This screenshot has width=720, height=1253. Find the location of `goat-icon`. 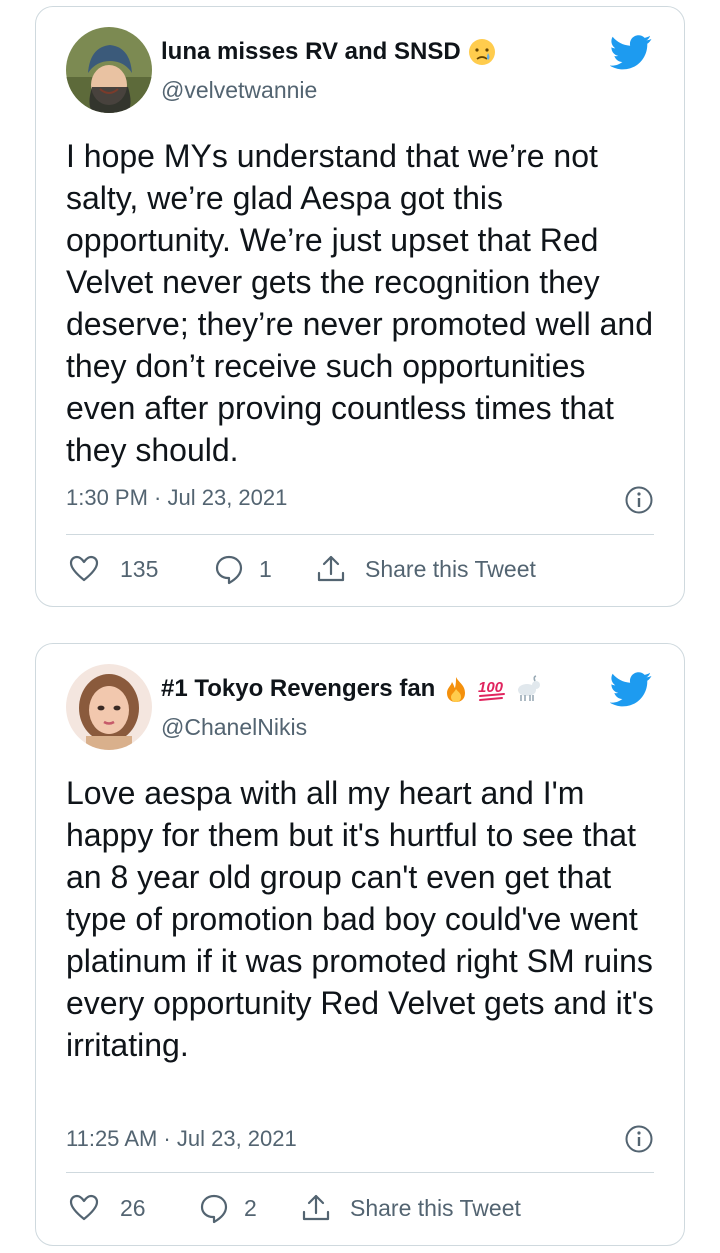

goat-icon is located at coordinates (528, 689).